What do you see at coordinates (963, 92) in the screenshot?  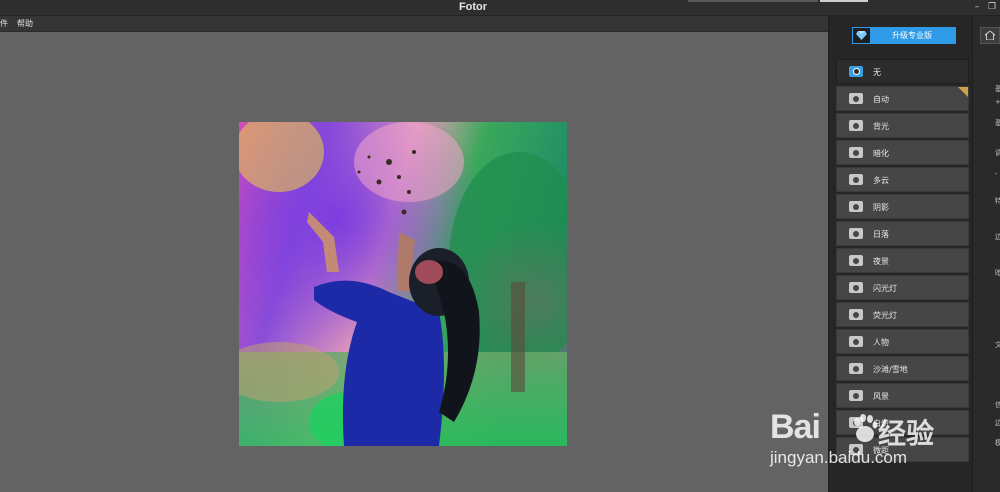 I see `pro-corner-badge` at bounding box center [963, 92].